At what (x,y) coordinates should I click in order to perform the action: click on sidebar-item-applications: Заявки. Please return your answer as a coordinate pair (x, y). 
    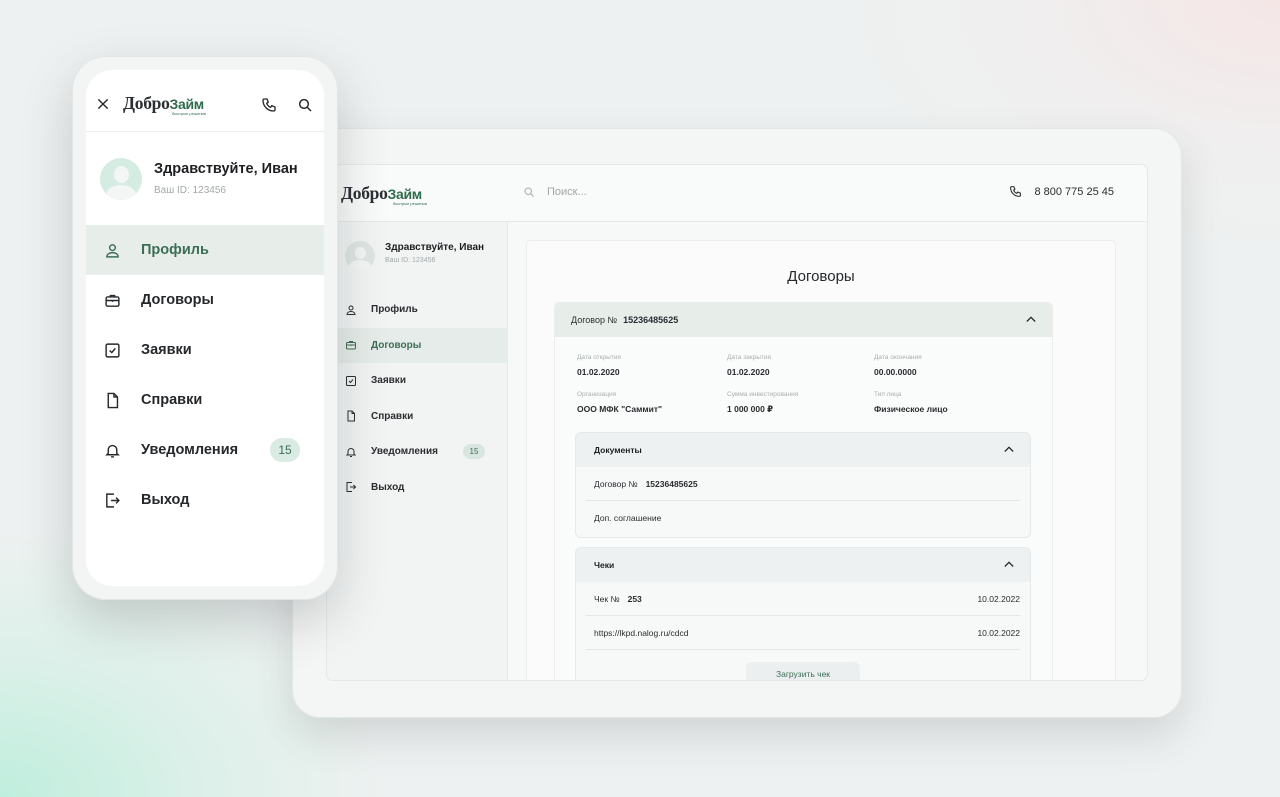
    Looking at the image, I should click on (417, 381).